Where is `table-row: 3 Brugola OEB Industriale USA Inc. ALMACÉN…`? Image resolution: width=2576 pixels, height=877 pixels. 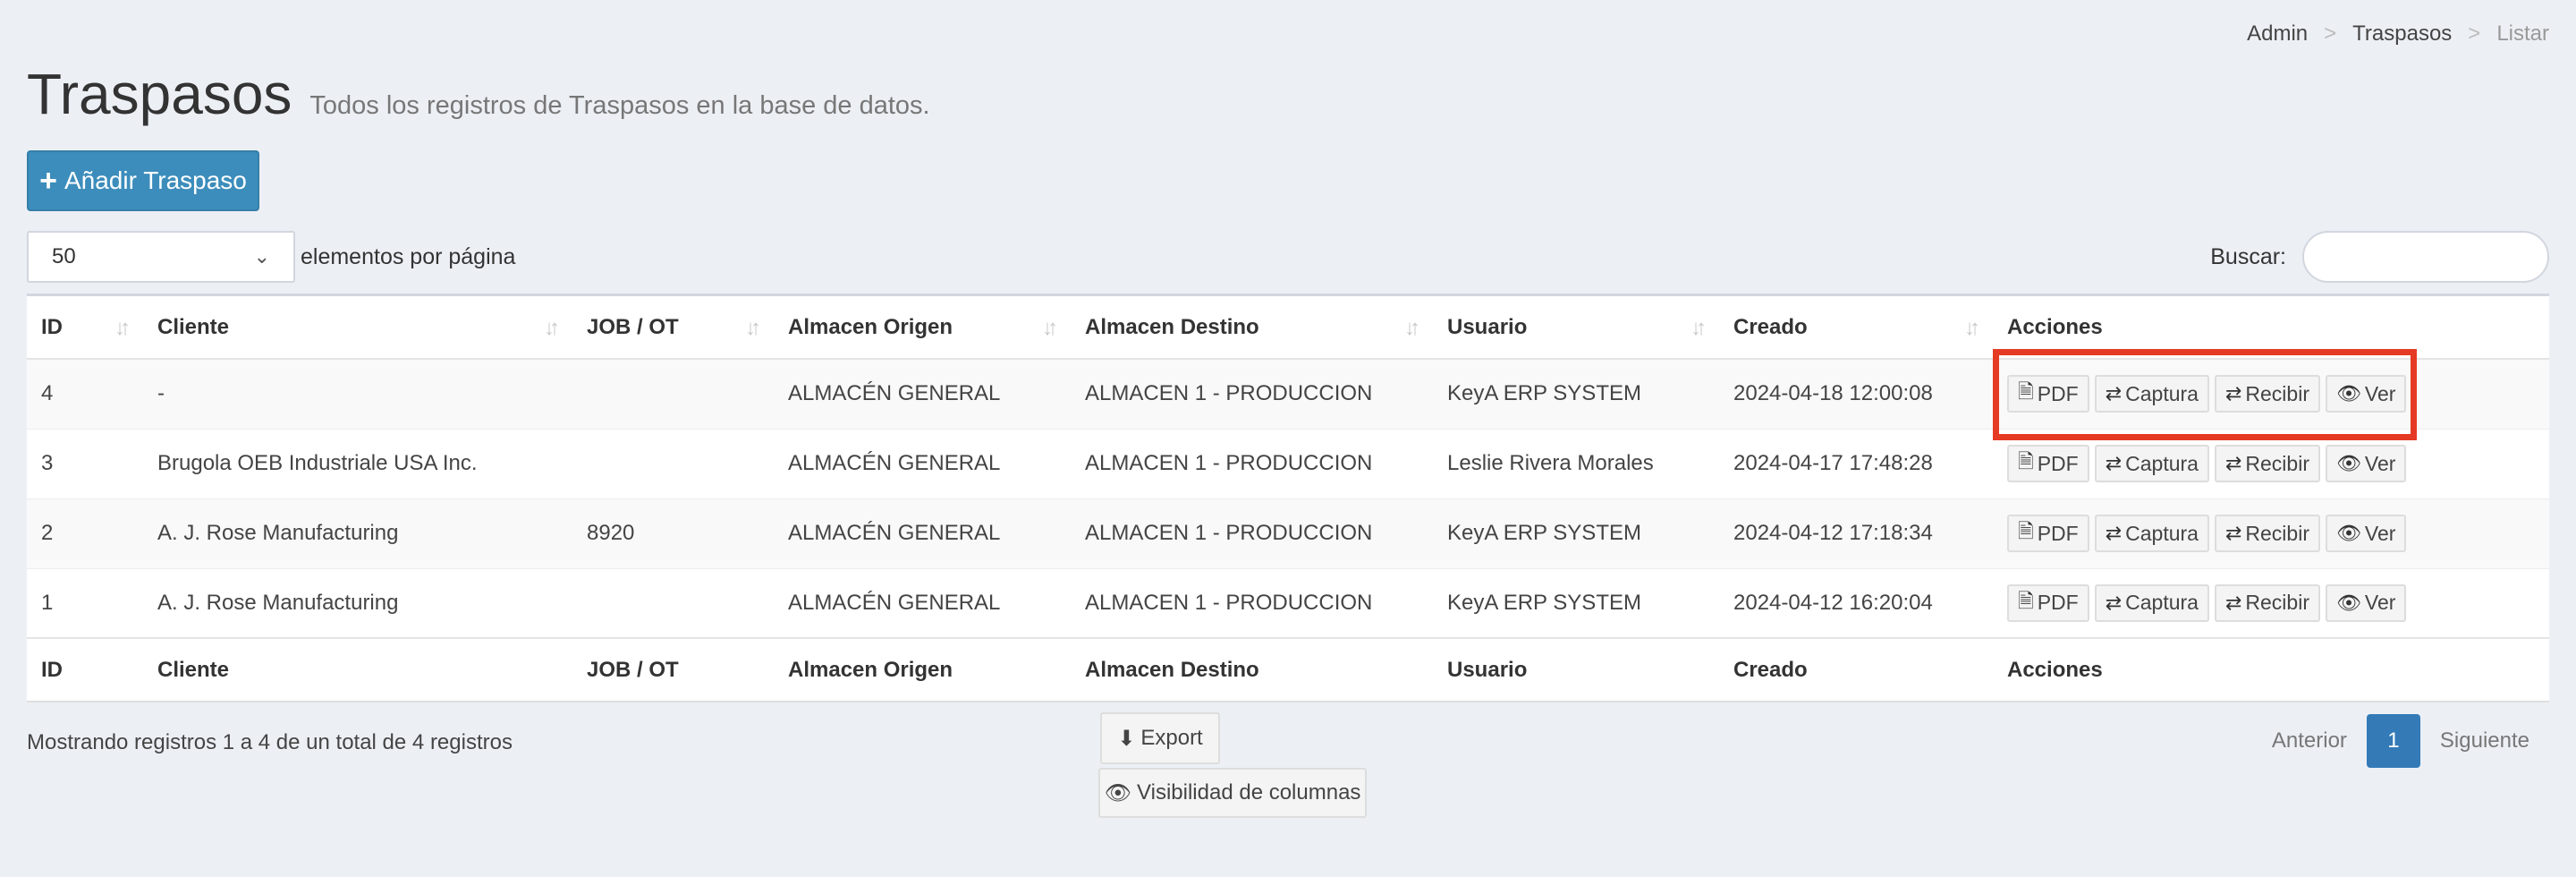
table-row: 3 Brugola OEB Industriale USA Inc. ALMACÉN… is located at coordinates (1288, 463).